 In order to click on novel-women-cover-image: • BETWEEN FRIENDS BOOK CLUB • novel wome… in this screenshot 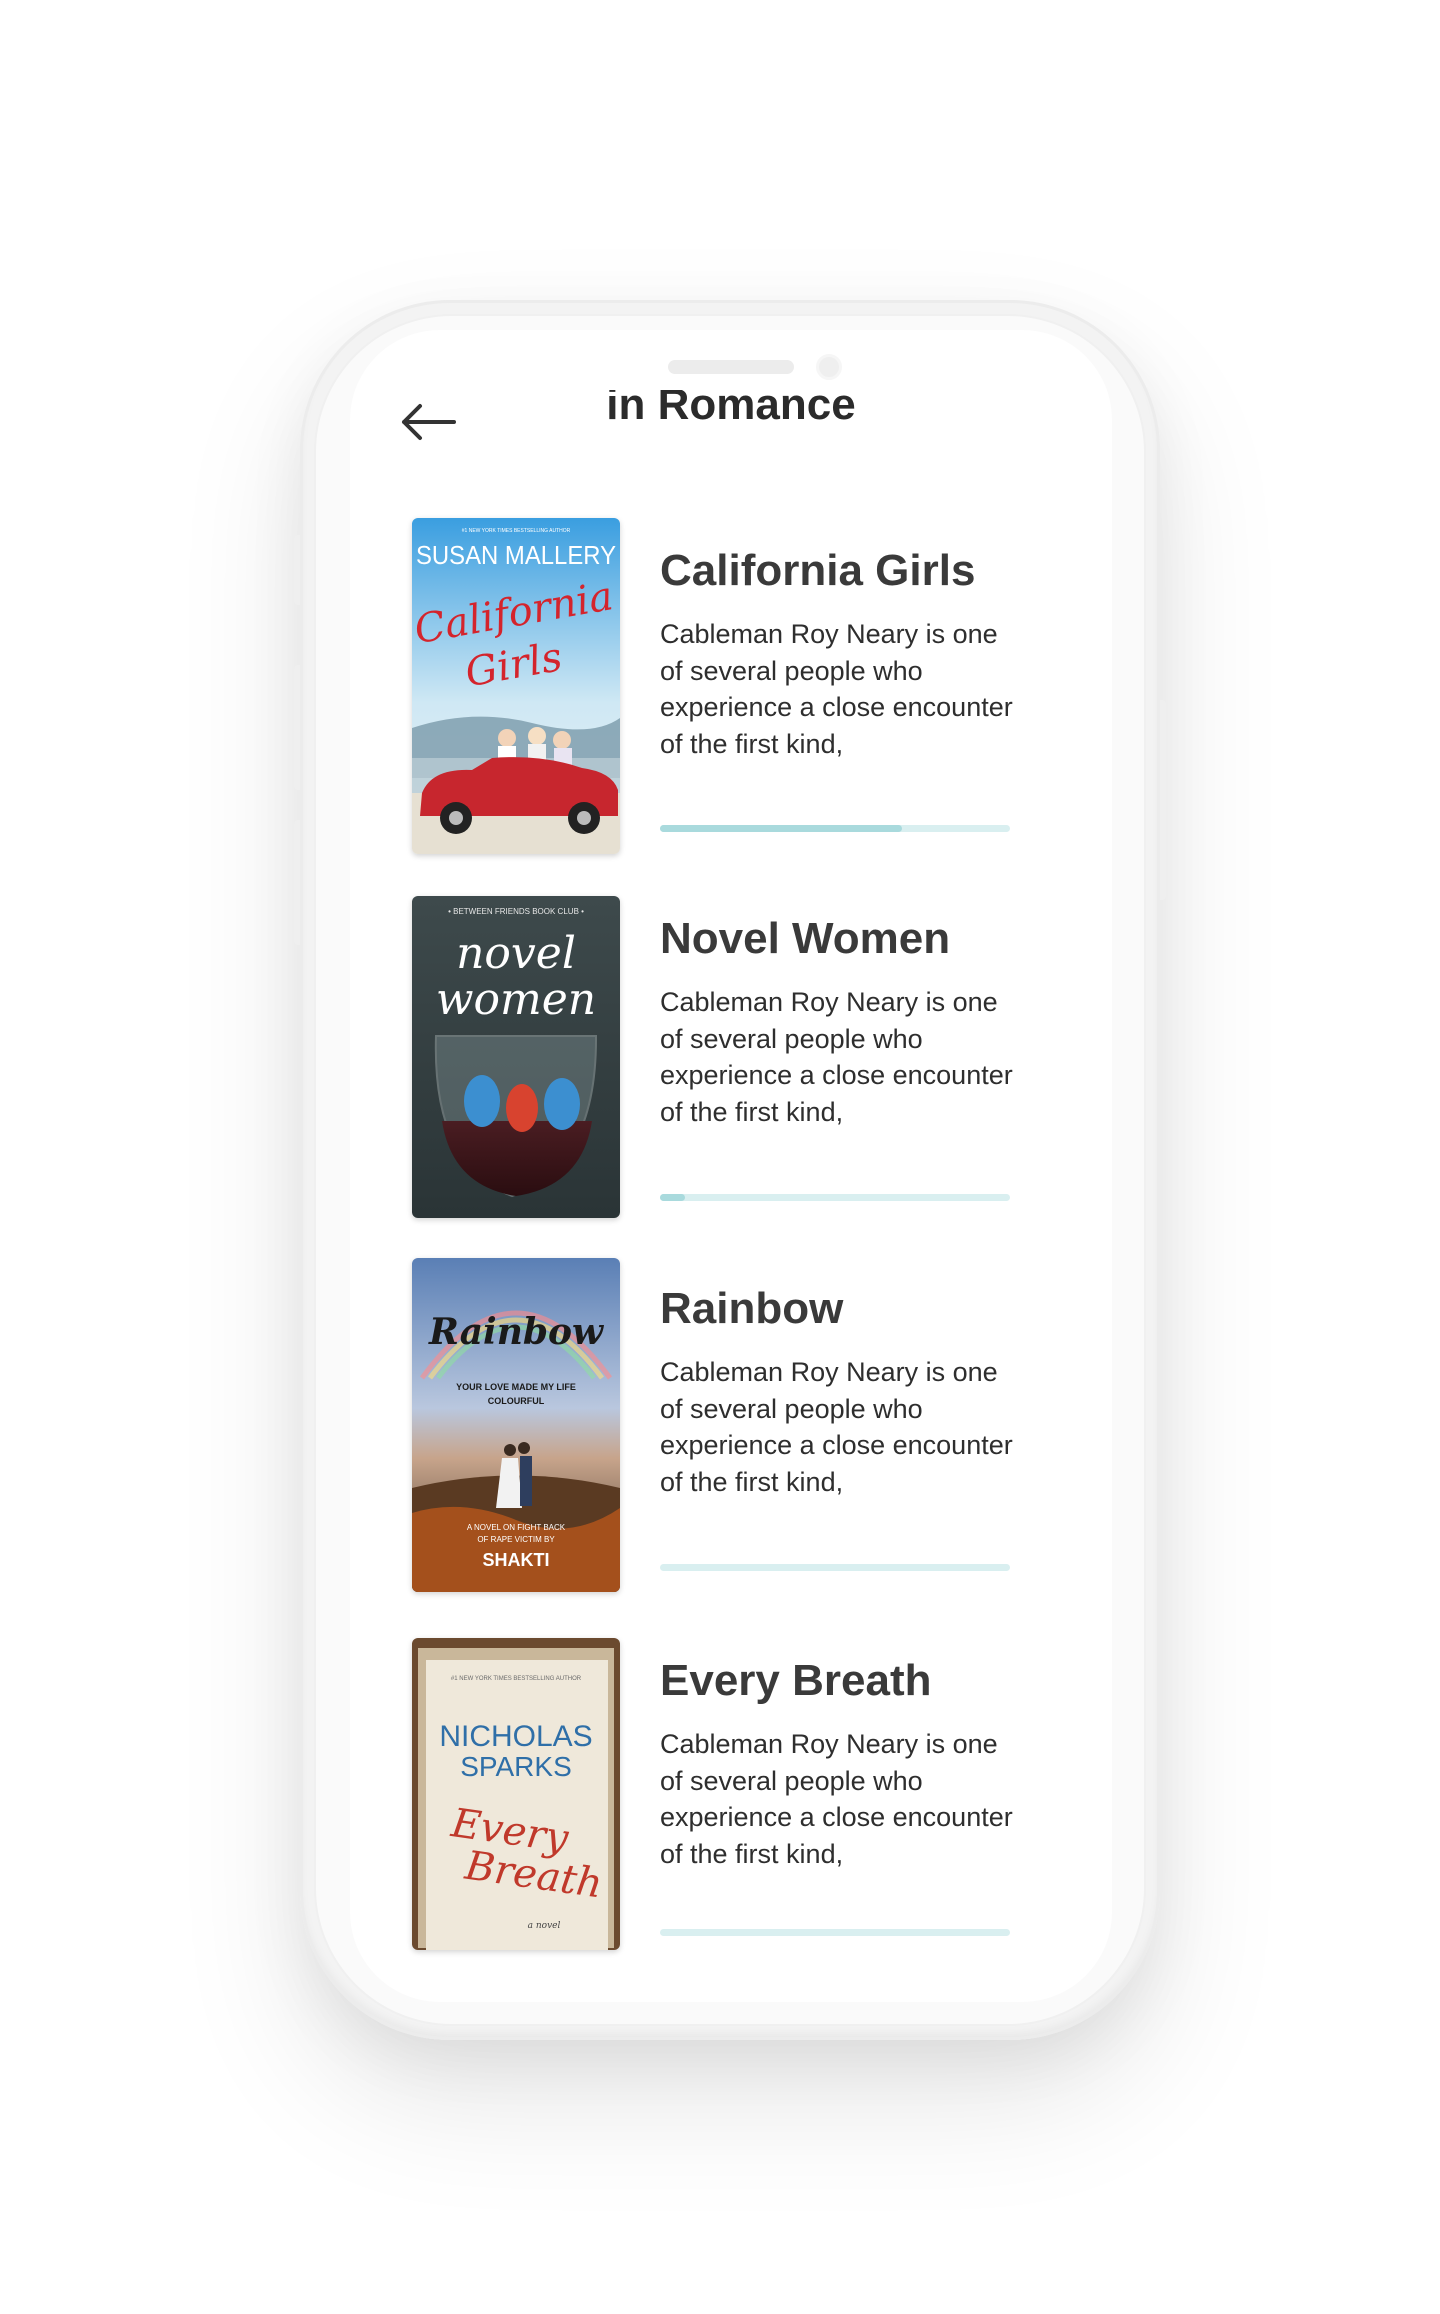, I will do `click(516, 1057)`.